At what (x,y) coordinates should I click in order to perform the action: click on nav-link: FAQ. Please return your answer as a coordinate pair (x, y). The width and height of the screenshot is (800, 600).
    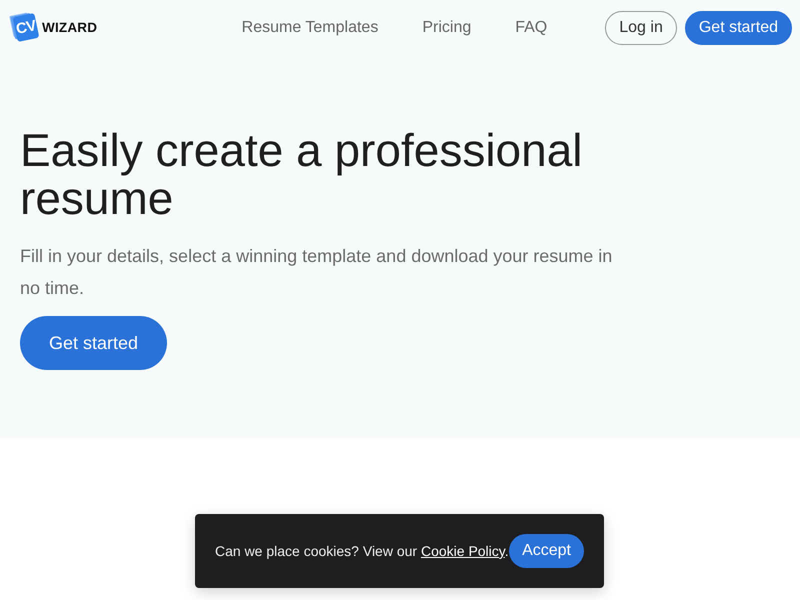
    Looking at the image, I should click on (531, 27).